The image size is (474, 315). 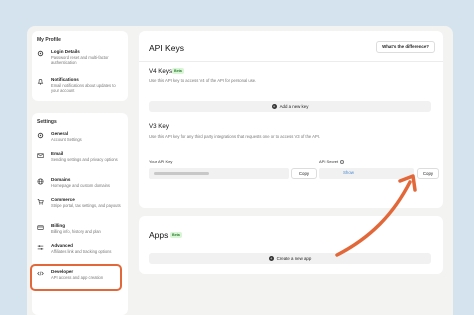 What do you see at coordinates (294, 258) in the screenshot?
I see `create-new-app-label: Create a new app` at bounding box center [294, 258].